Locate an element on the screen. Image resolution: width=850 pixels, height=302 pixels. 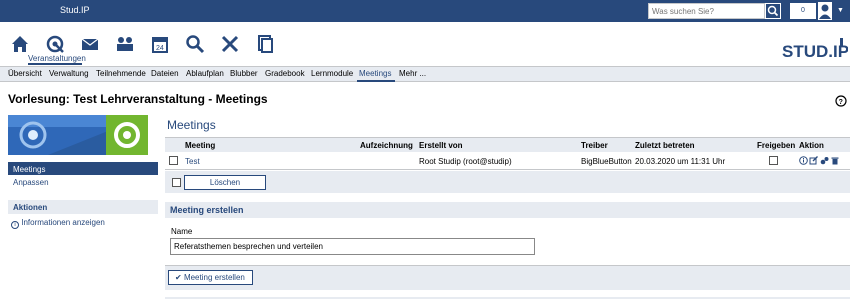
col-zuletzt-betreten: Zuletzt betreten is located at coordinates (665, 145).